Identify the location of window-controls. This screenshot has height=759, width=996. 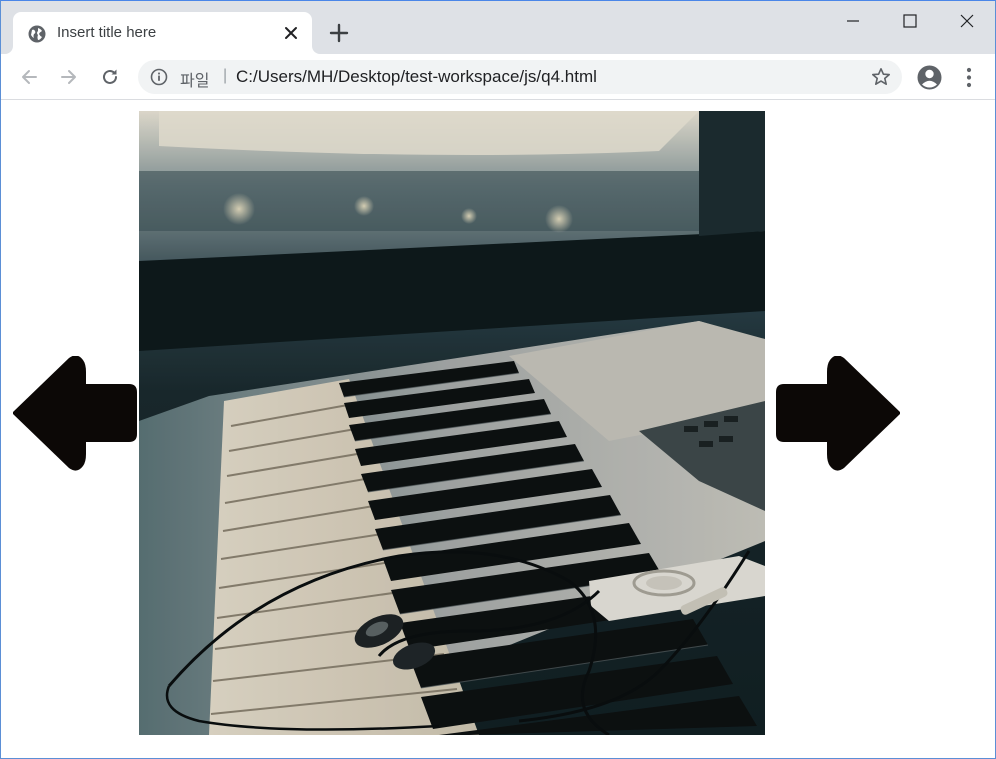
(909, 21).